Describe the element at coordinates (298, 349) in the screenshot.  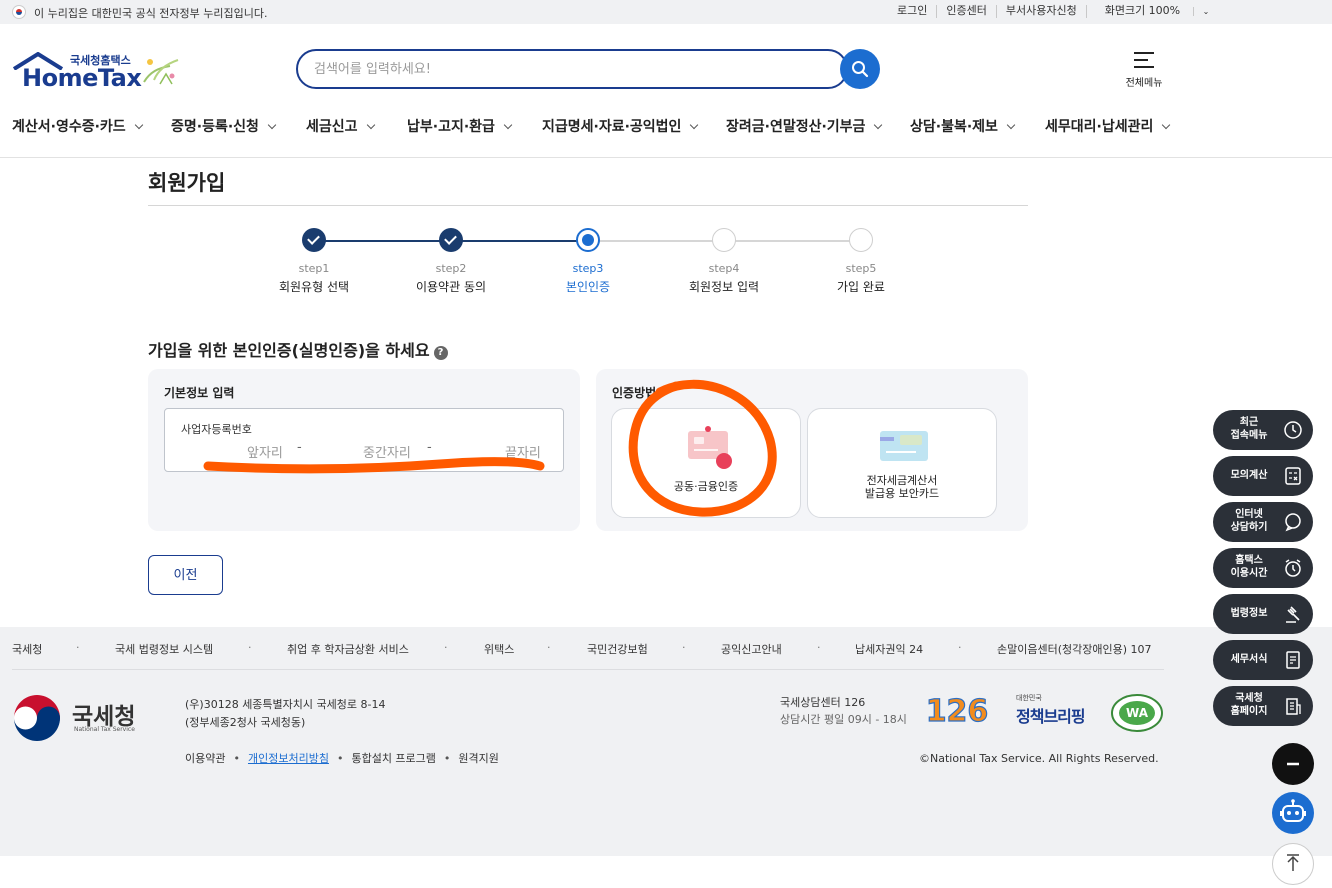
I see `section-title: 가입을 위한 본인인증(실명인증)을 하세요?` at that location.